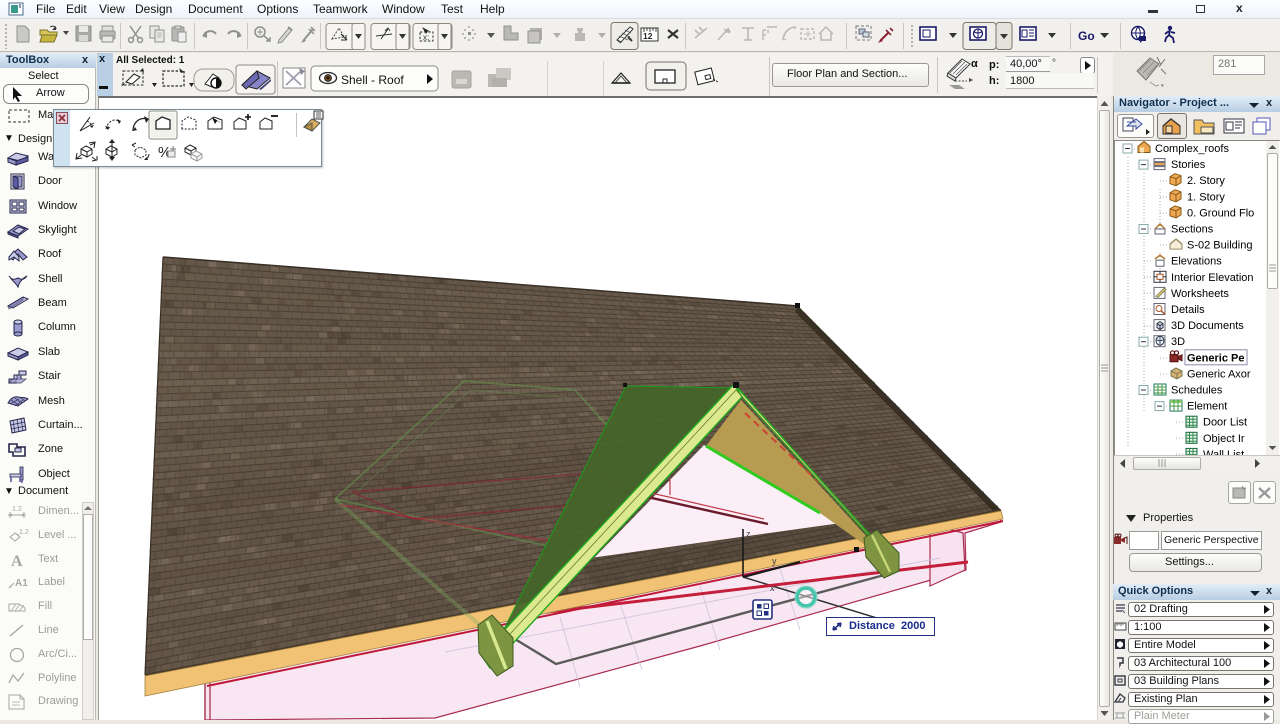 The image size is (1280, 724). Describe the element at coordinates (1224, 439) in the screenshot. I see `svg-text: Object Ir` at that location.